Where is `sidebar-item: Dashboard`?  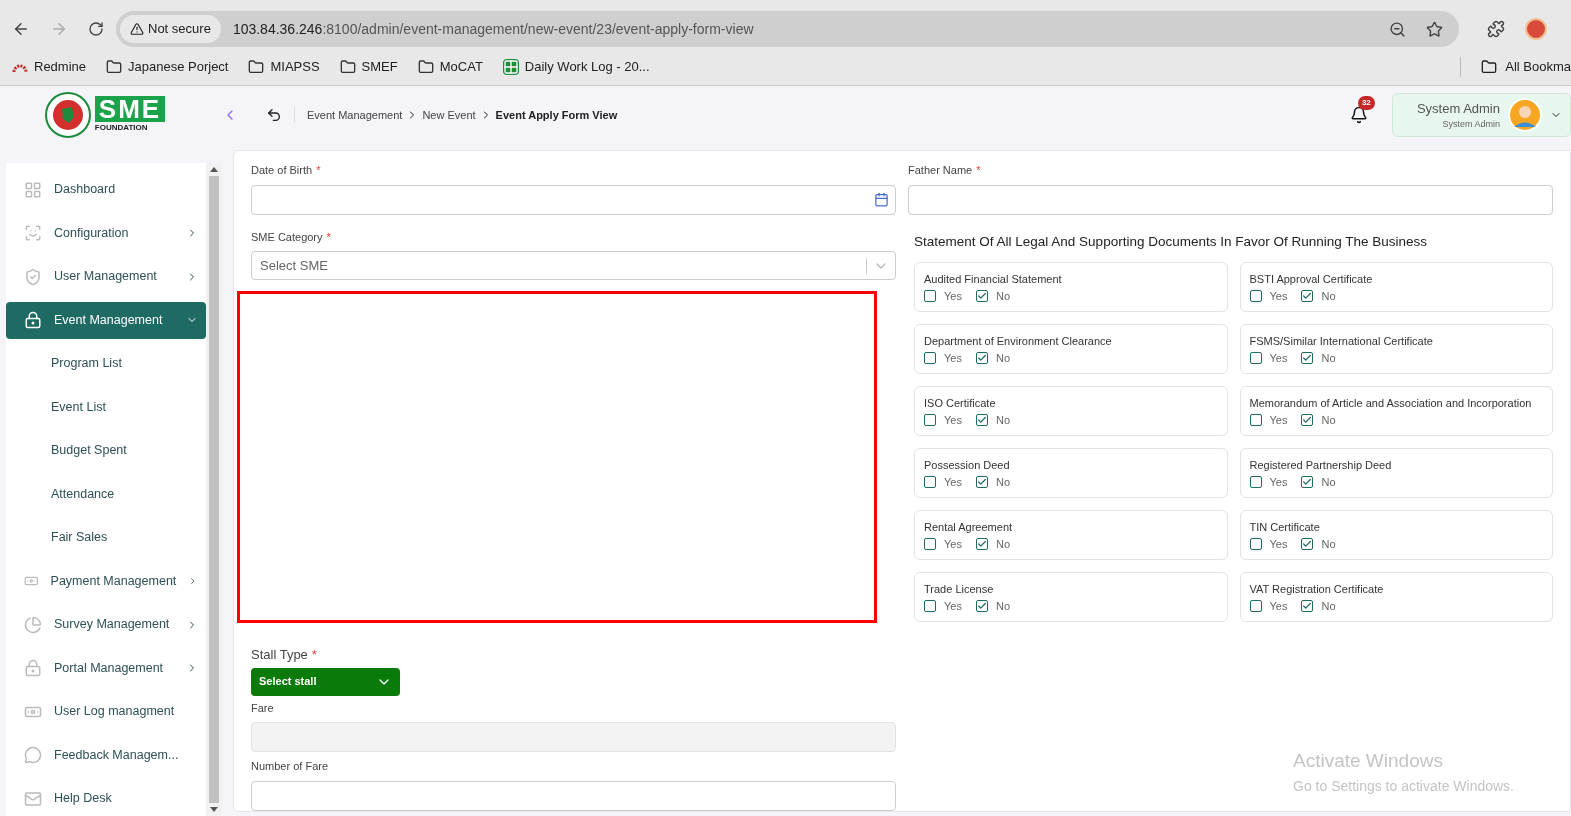
sidebar-item: Dashboard is located at coordinates (106, 189).